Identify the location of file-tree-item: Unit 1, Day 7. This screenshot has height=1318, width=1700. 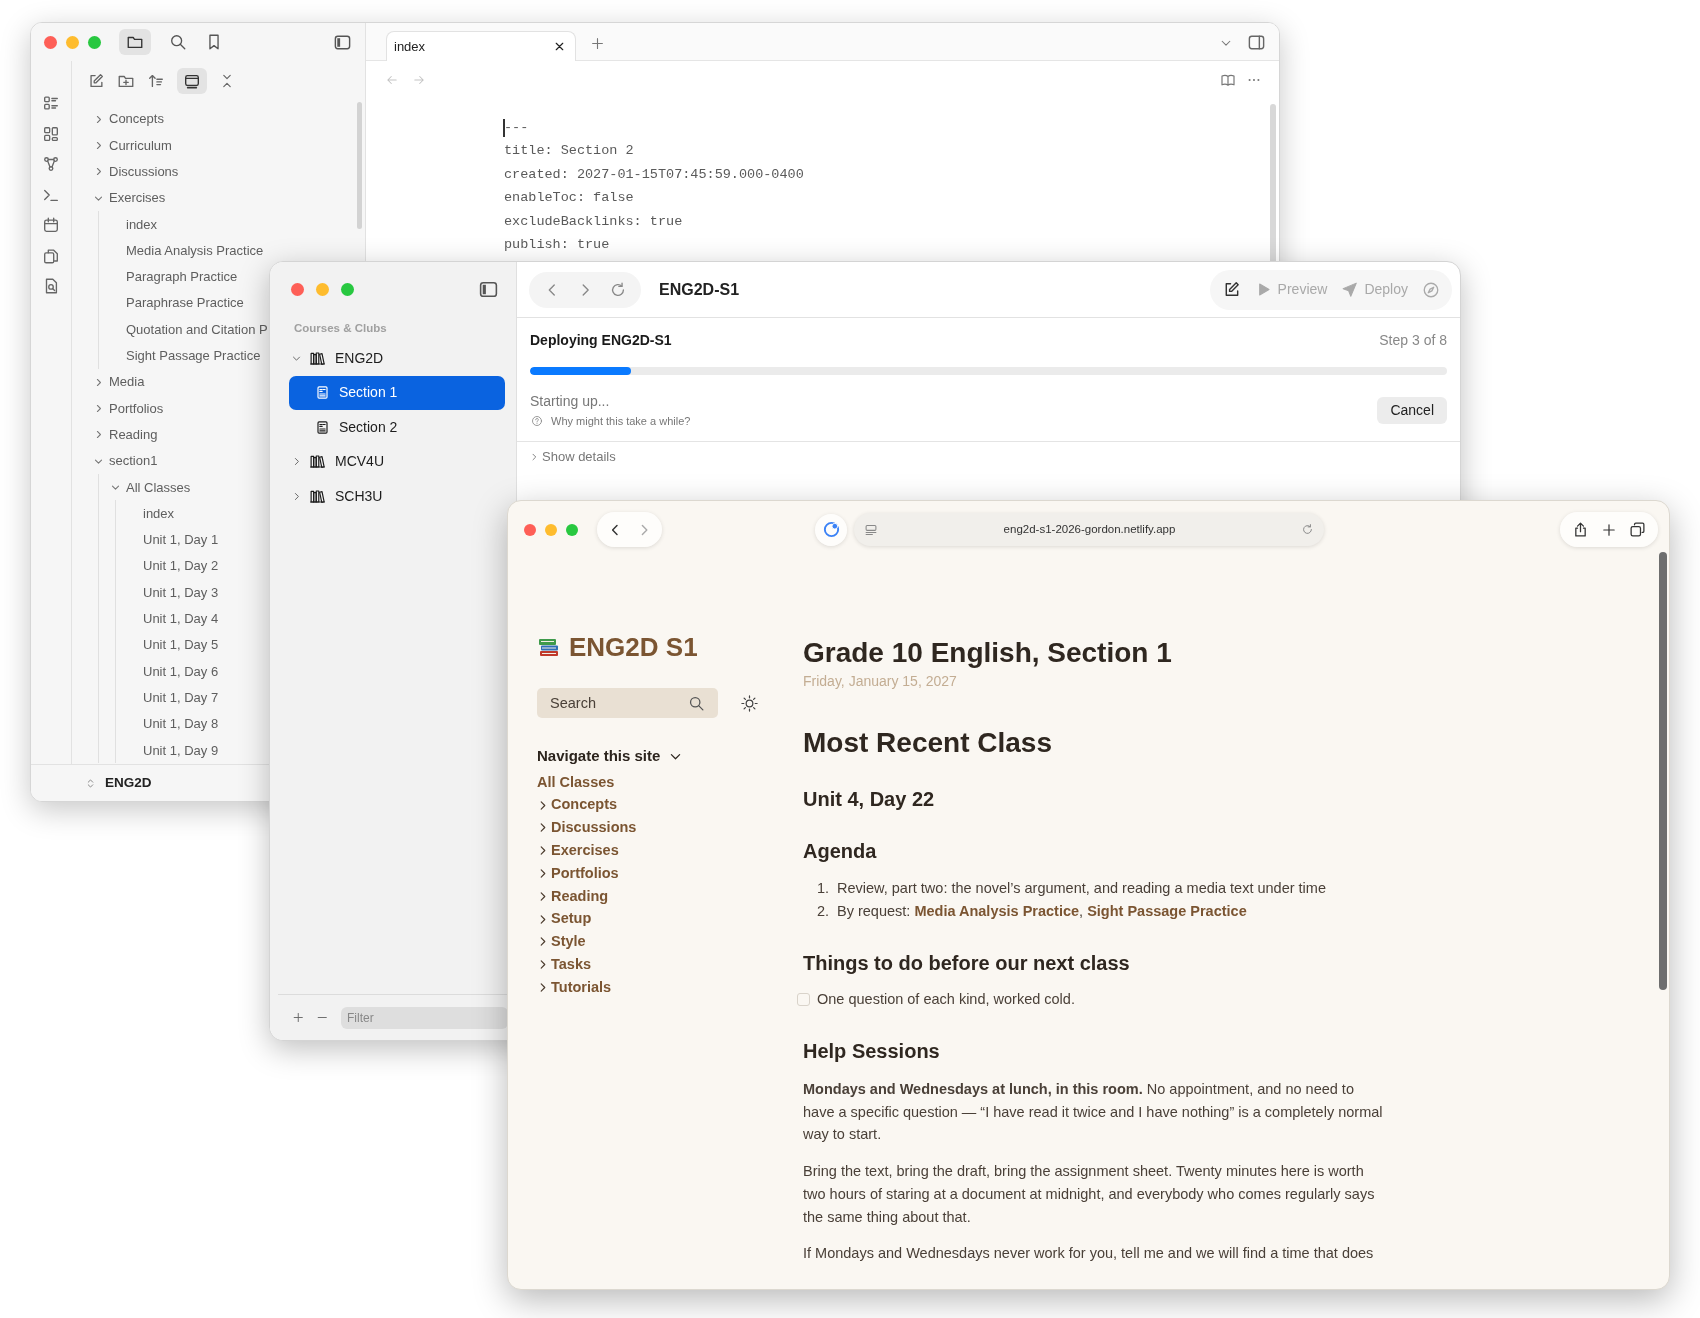
(181, 697).